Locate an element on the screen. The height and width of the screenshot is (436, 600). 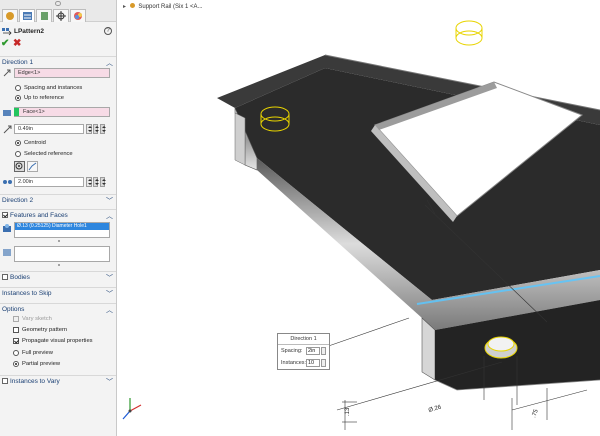
spacing-spinner is located at coordinates (89, 182).